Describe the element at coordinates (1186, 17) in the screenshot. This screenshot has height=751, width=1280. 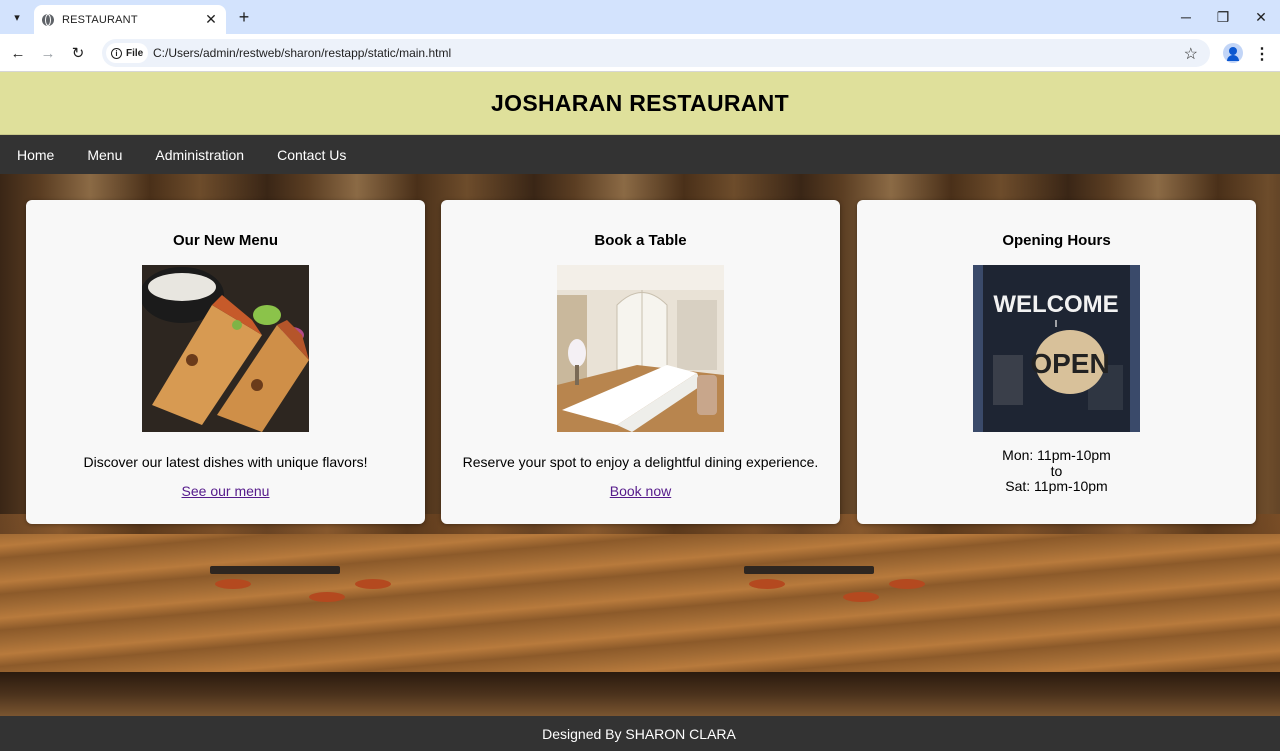
I see `minimize-button: ─` at that location.